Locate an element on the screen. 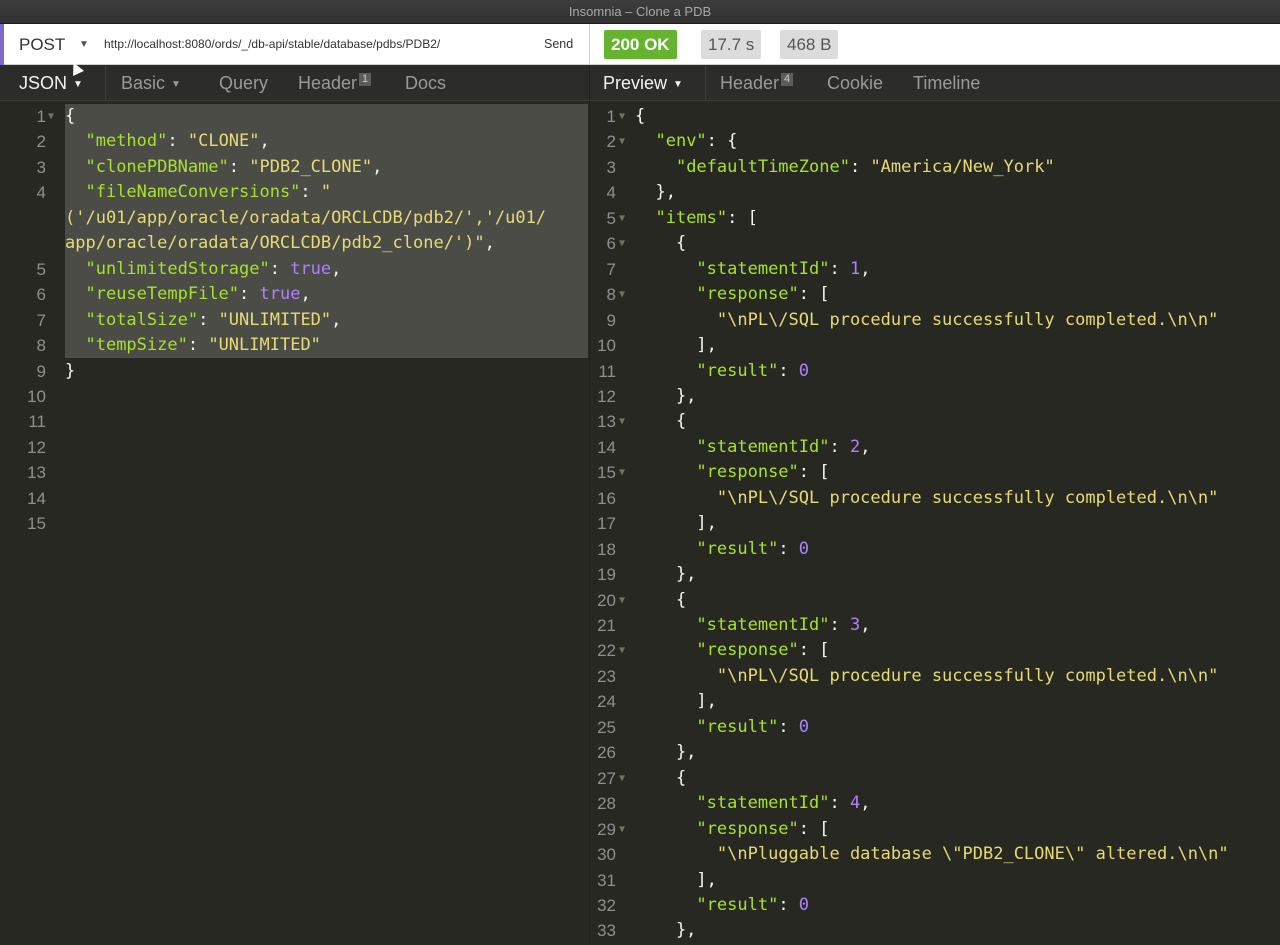 Image resolution: width=1280 pixels, height=945 pixels. code-line: 15 ▼ "response": [ is located at coordinates (935, 472).